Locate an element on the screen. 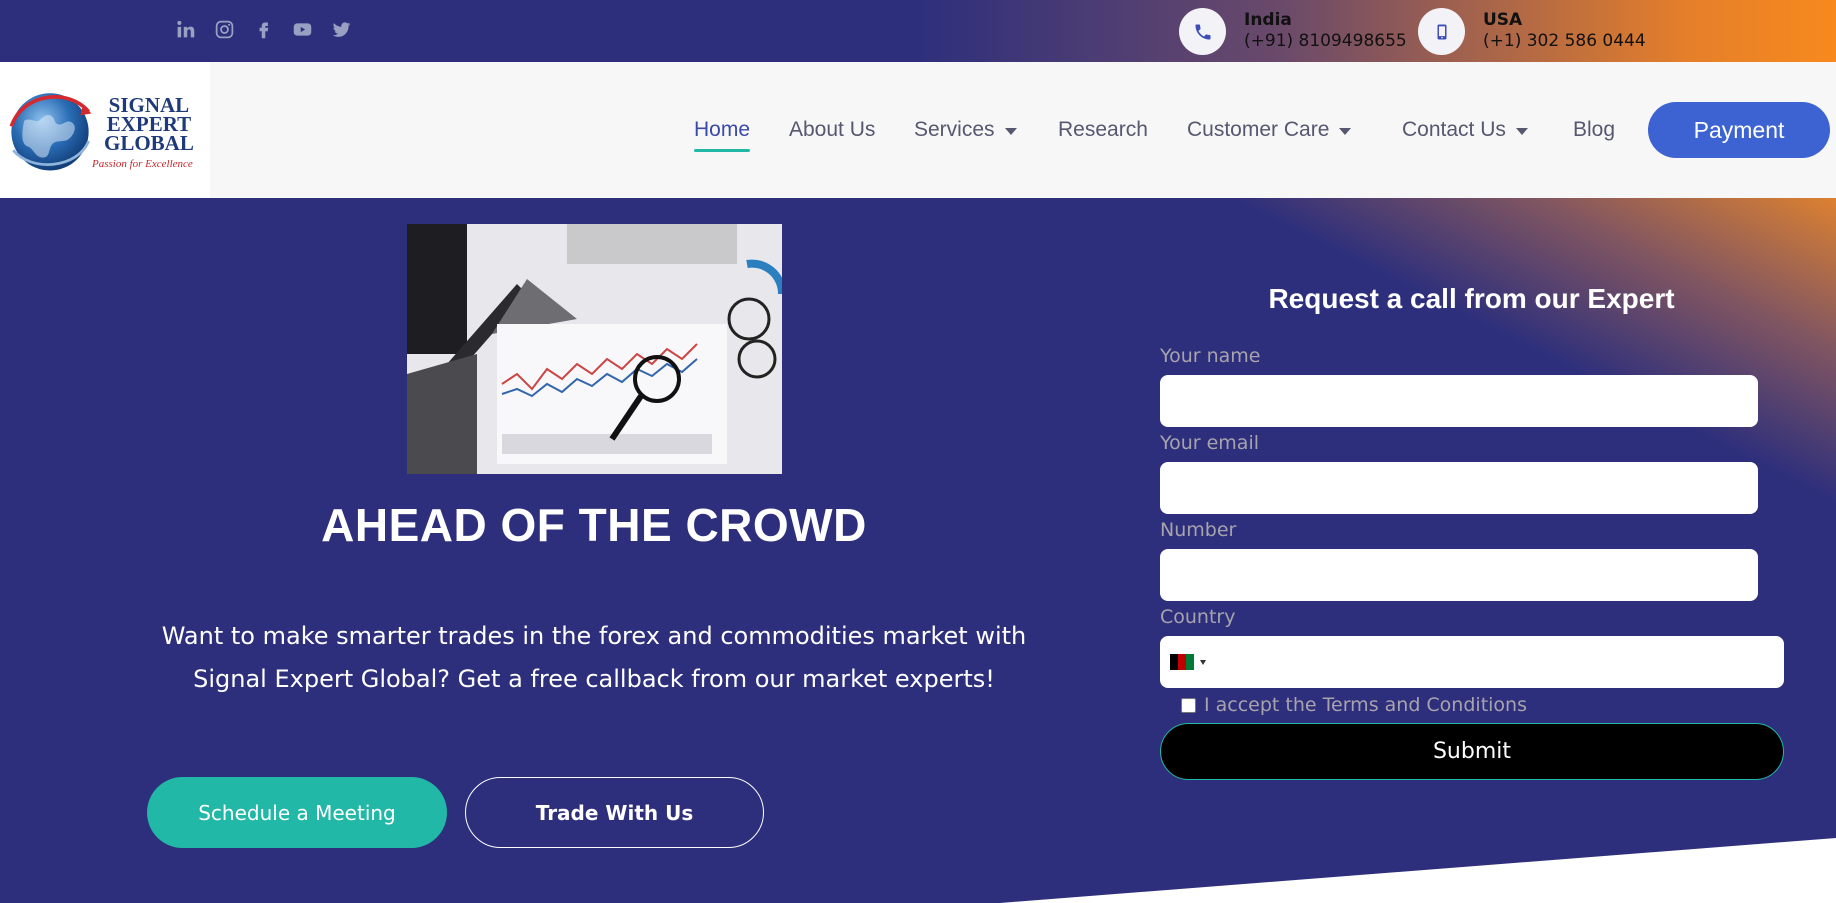 This screenshot has height=903, width=1836. nav-customer-care: Customer Care is located at coordinates (1269, 130).